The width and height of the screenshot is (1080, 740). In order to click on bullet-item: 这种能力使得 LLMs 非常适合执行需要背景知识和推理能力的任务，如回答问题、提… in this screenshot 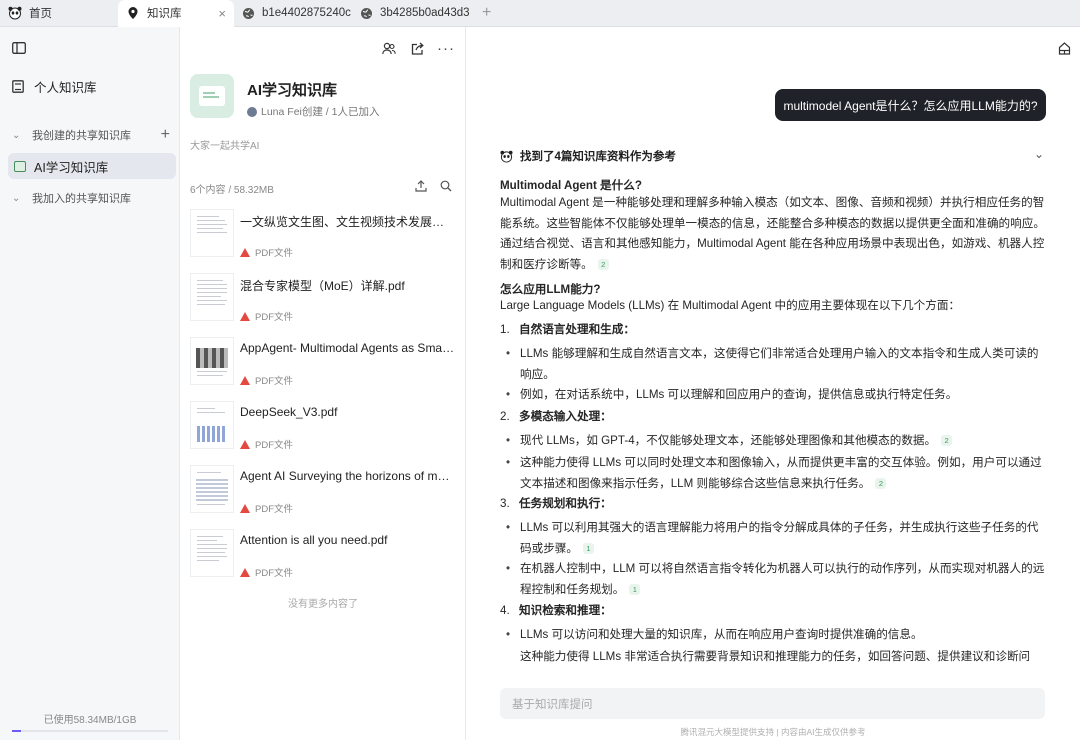, I will do `click(785, 657)`.